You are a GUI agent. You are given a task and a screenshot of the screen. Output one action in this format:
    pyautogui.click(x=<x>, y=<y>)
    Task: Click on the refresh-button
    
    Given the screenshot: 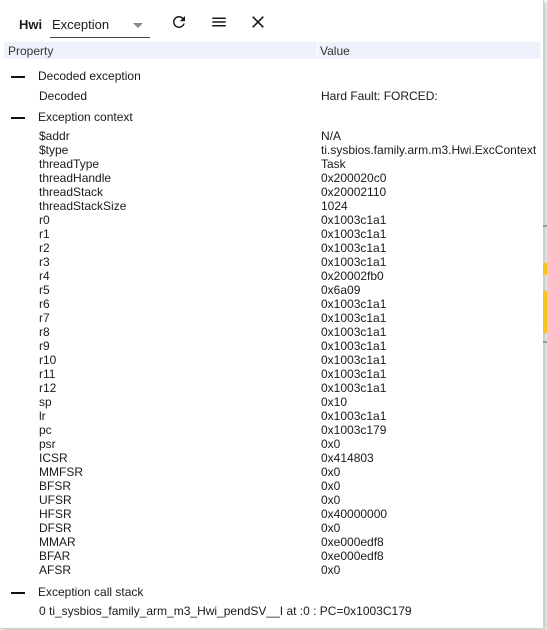 What is the action you would take?
    pyautogui.click(x=179, y=22)
    